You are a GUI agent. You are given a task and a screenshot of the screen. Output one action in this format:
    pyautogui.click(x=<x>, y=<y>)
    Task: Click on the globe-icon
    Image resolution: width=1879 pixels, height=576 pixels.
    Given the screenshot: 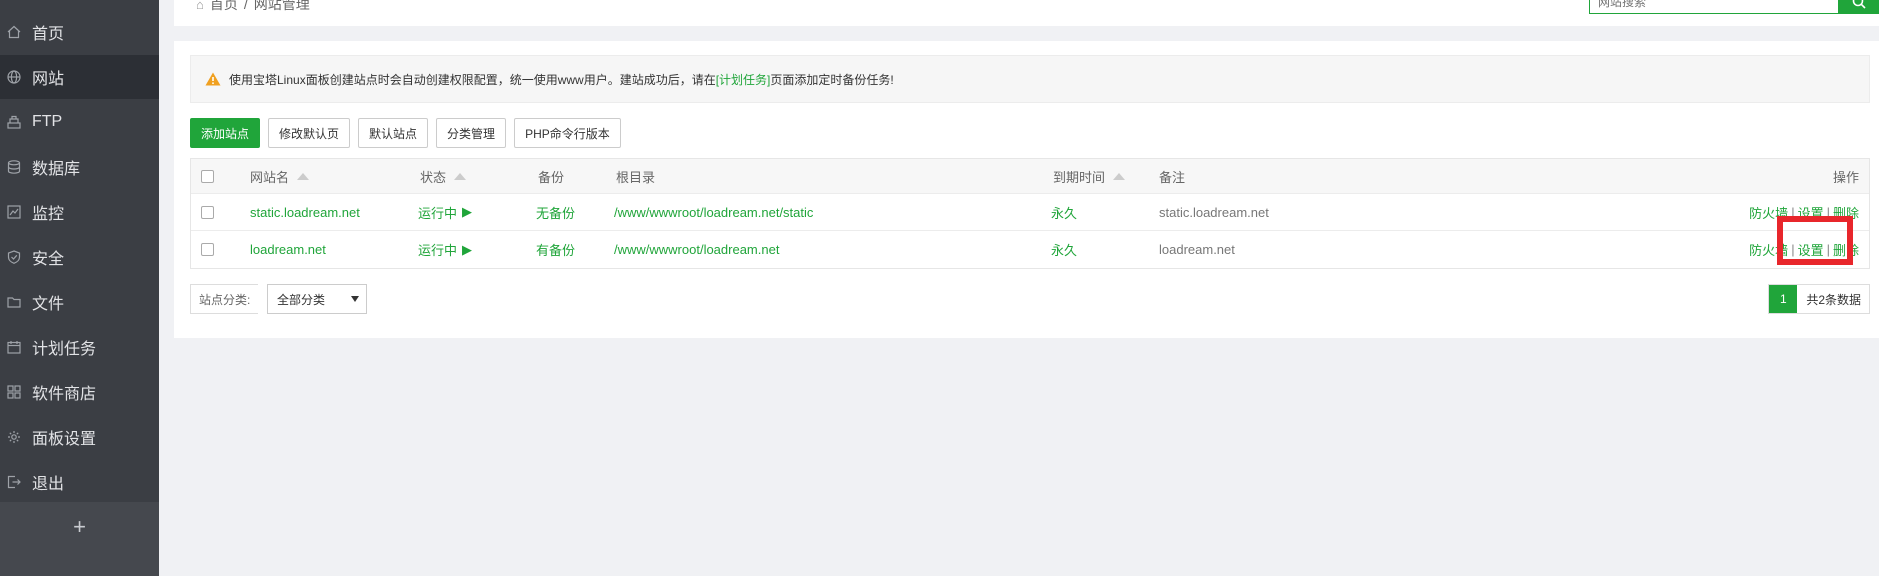 What is the action you would take?
    pyautogui.click(x=14, y=77)
    